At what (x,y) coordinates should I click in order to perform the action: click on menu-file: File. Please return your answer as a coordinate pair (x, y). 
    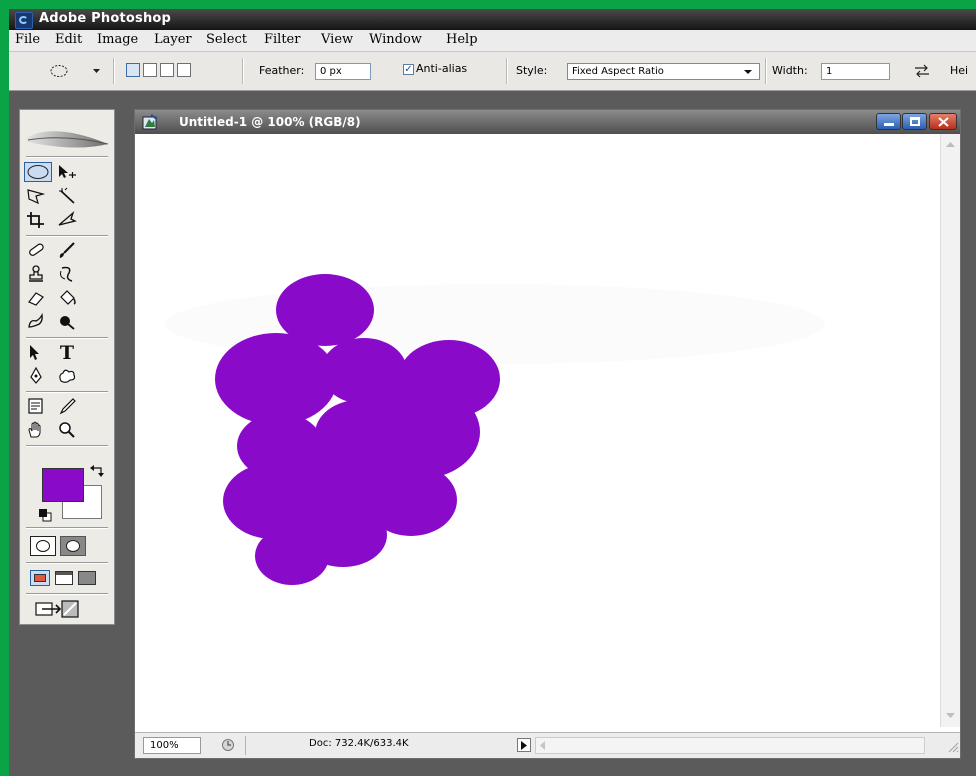
    Looking at the image, I should click on (27, 39).